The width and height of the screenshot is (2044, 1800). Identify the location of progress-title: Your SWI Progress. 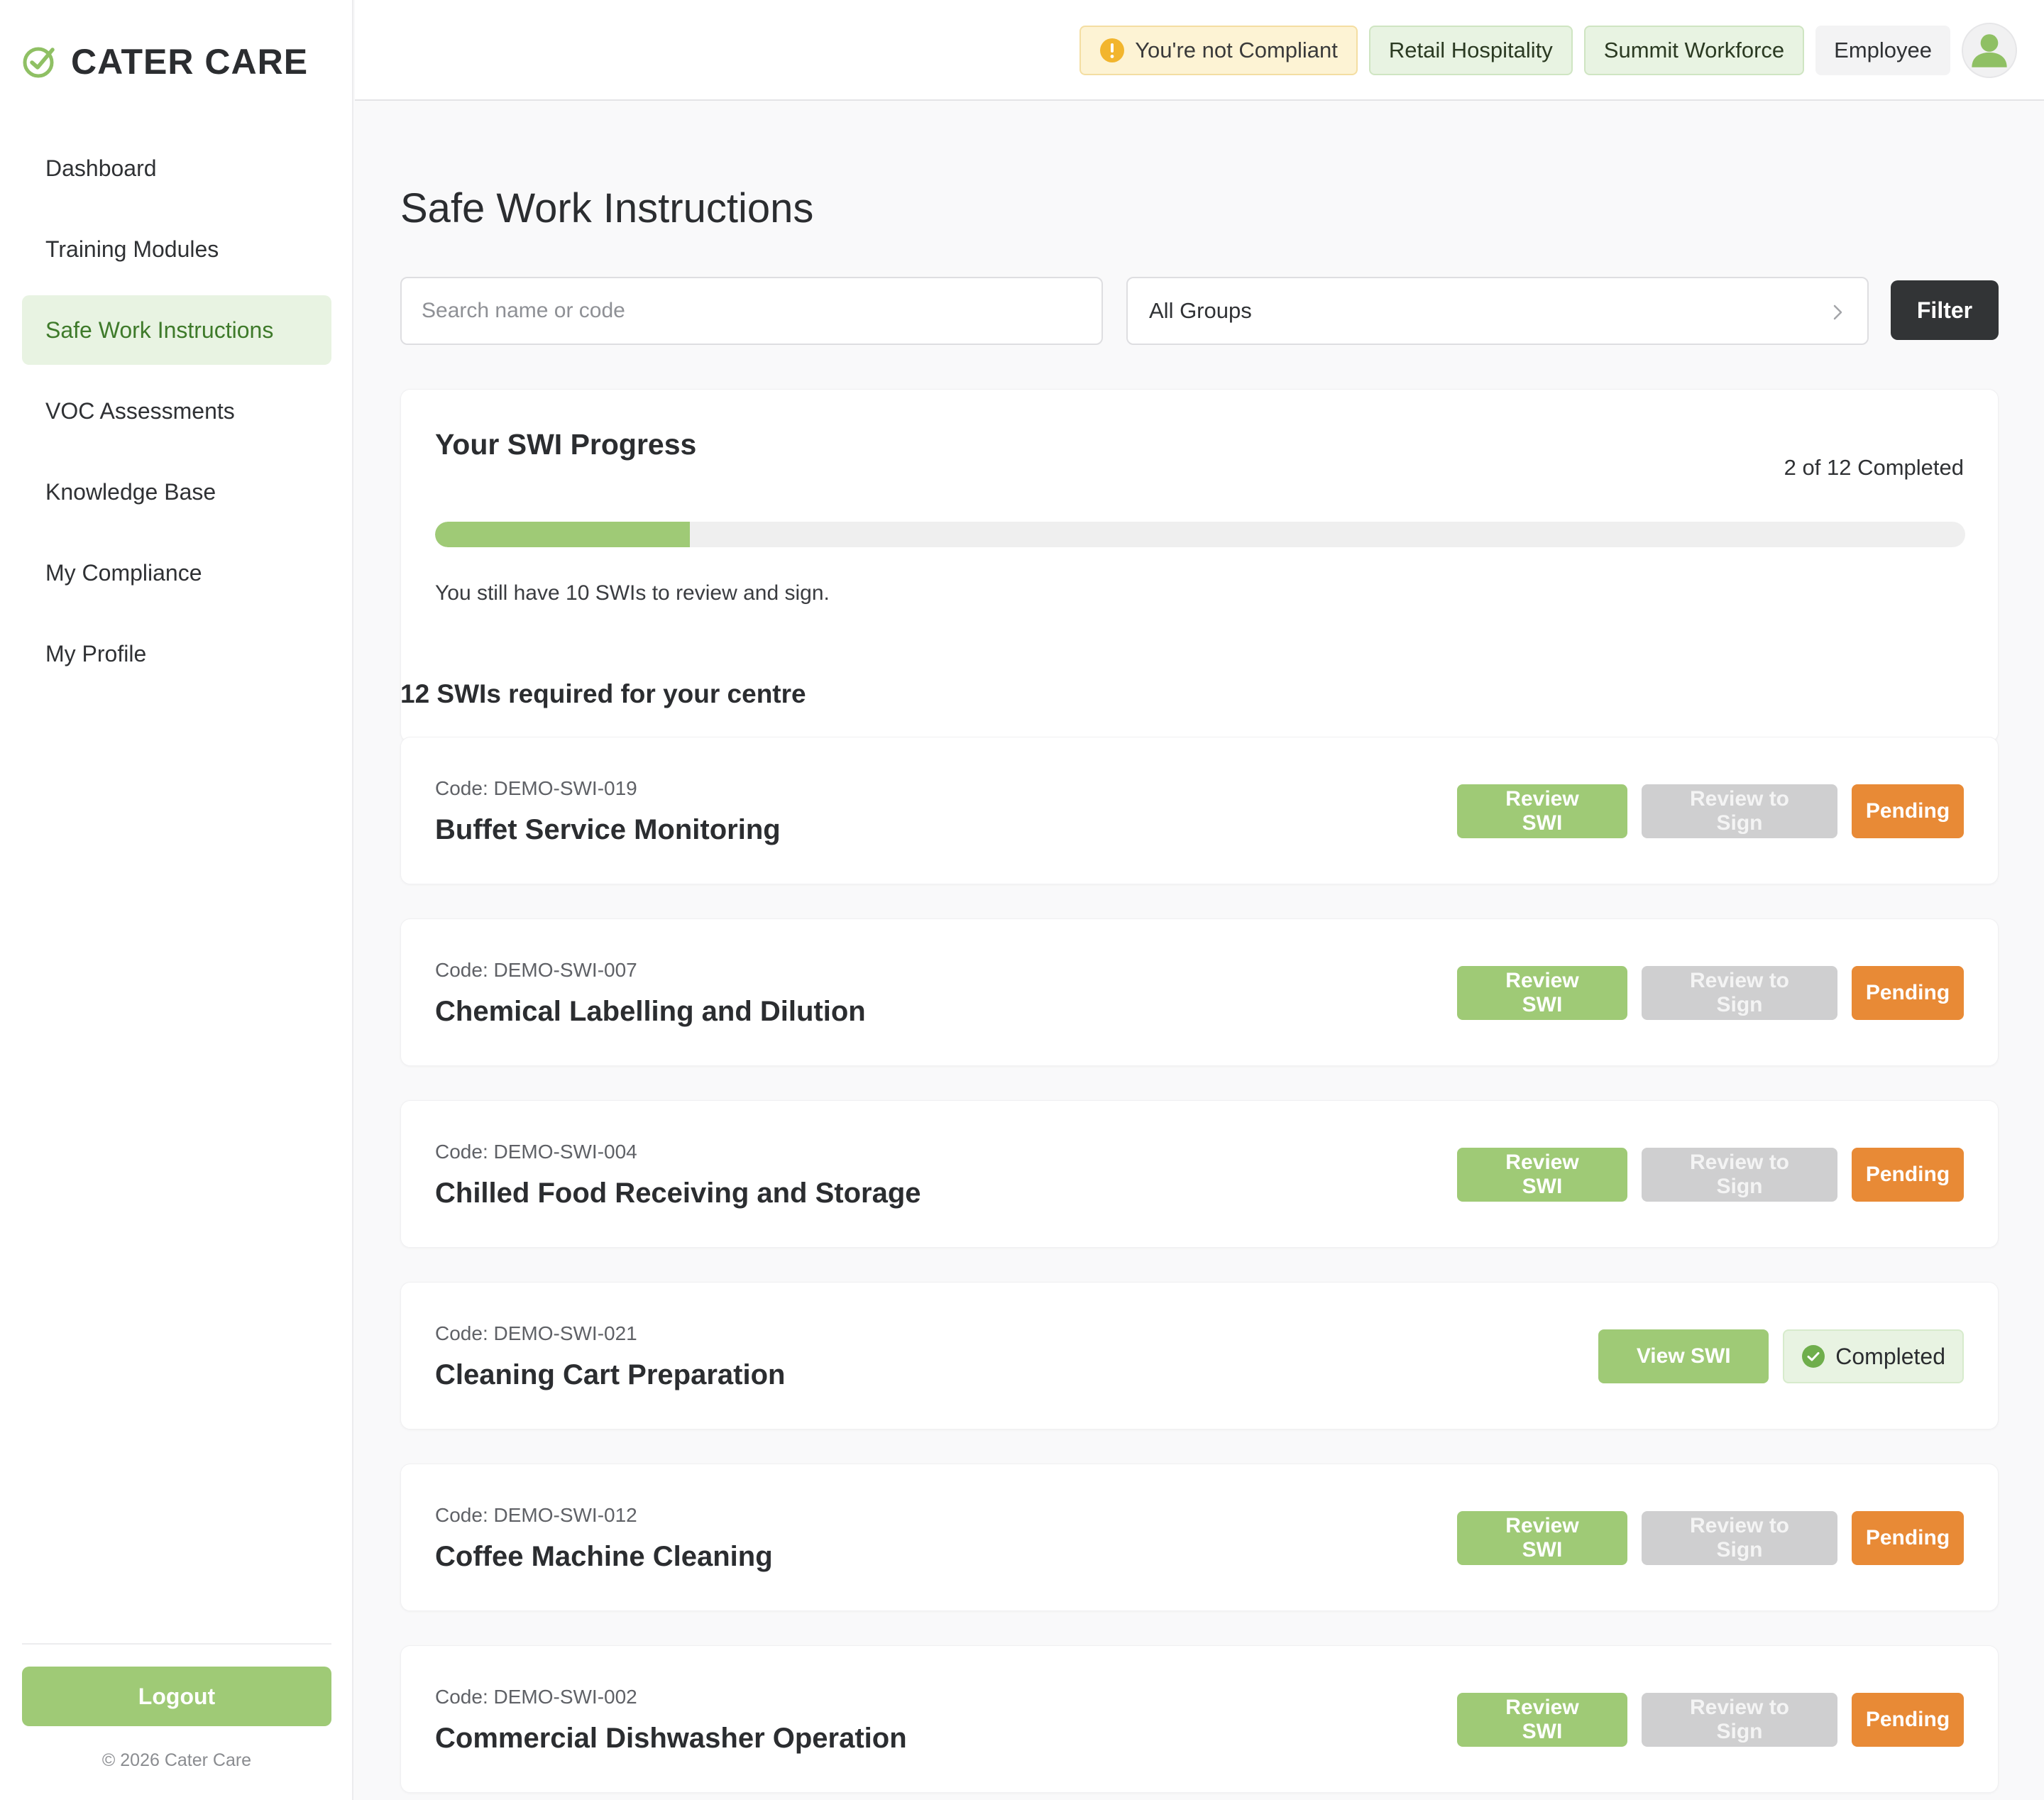
(566, 444).